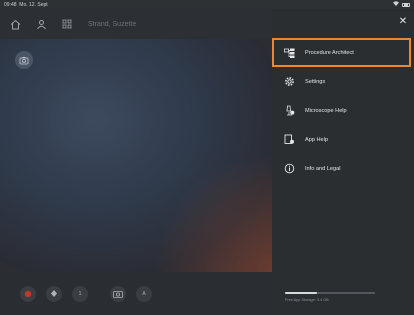  What do you see at coordinates (289, 81) in the screenshot?
I see `gear-icon` at bounding box center [289, 81].